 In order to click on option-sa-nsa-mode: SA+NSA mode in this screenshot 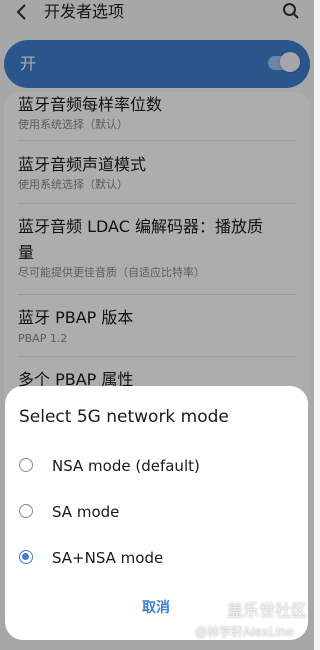, I will do `click(156, 558)`.